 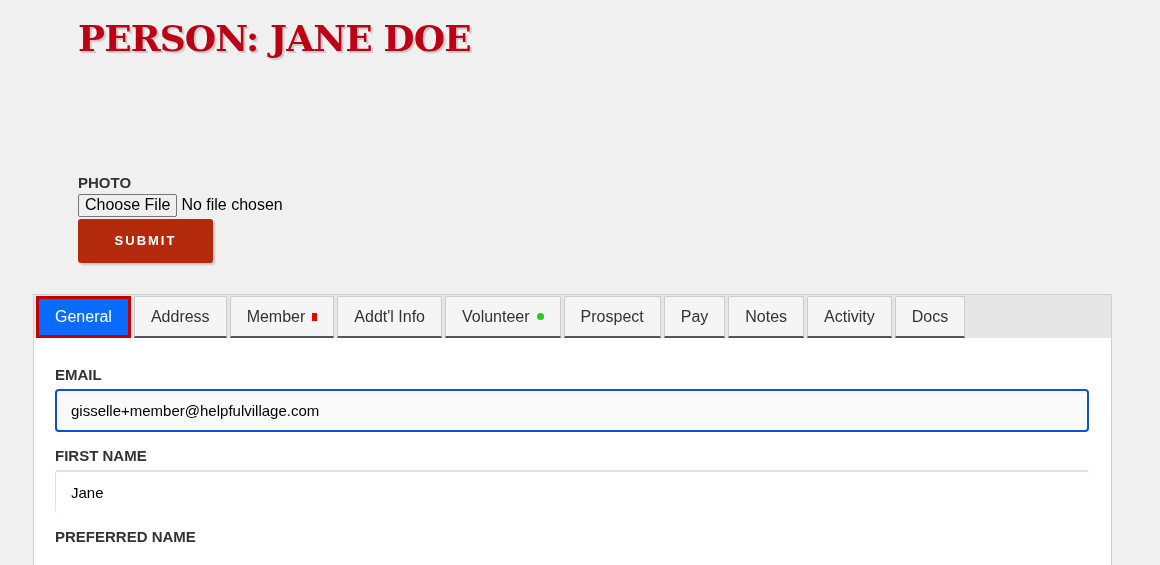 What do you see at coordinates (128, 205) in the screenshot?
I see `choose-file-button: Choose File` at bounding box center [128, 205].